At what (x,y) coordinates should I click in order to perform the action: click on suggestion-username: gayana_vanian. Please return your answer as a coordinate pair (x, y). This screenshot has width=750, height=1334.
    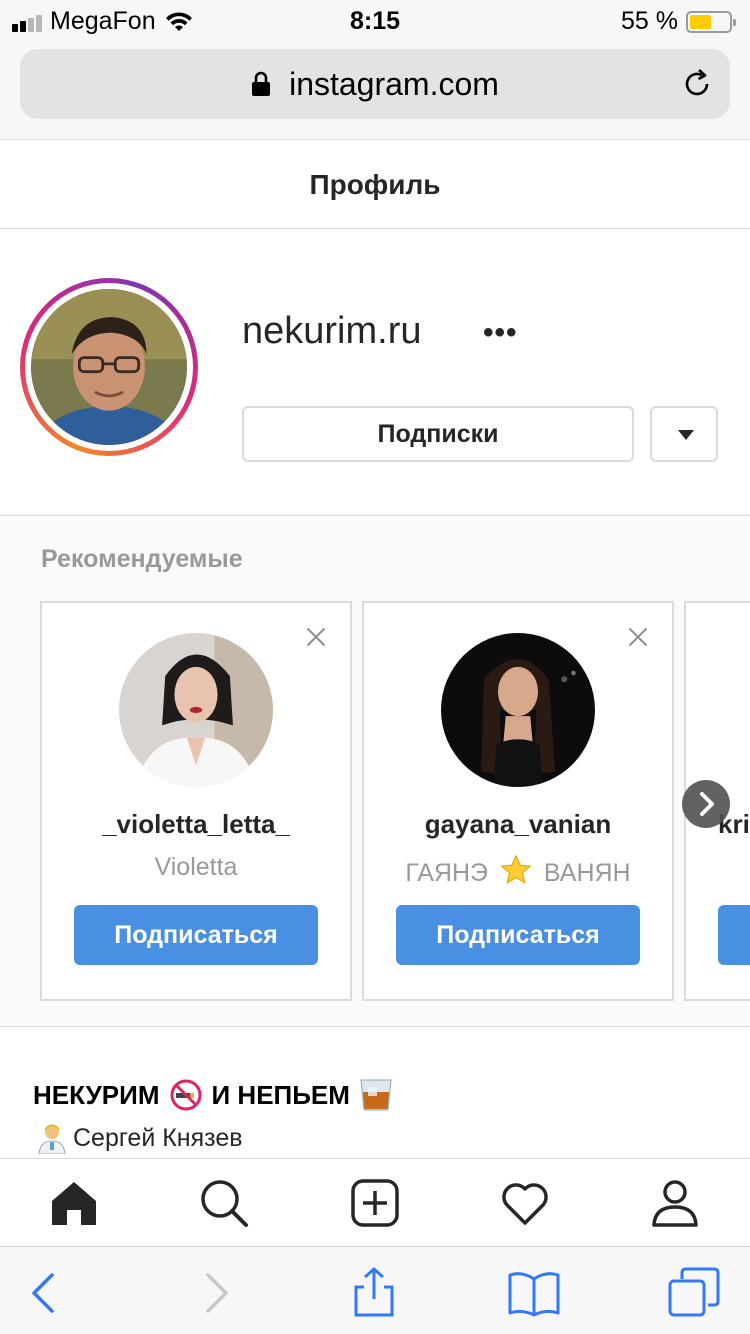
    Looking at the image, I should click on (518, 824).